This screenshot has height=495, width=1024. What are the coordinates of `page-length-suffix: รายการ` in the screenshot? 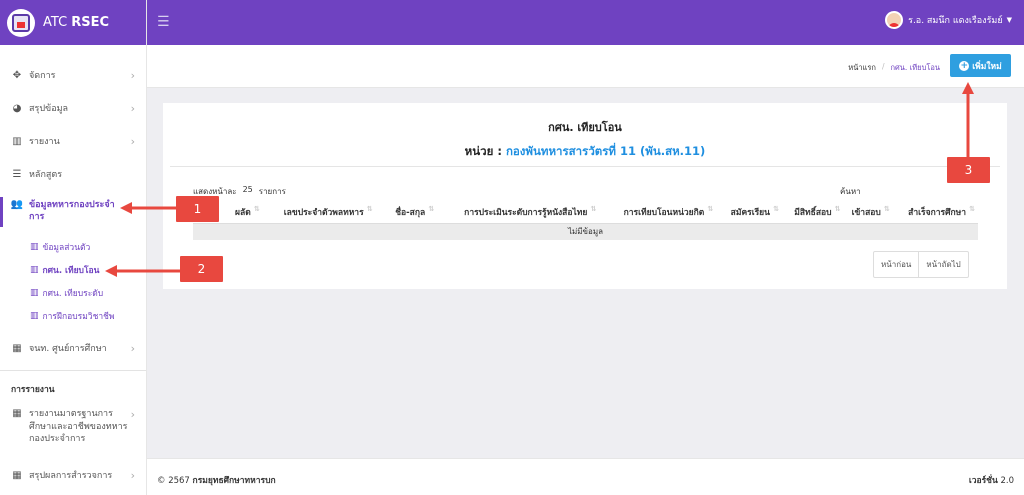 It's located at (272, 191).